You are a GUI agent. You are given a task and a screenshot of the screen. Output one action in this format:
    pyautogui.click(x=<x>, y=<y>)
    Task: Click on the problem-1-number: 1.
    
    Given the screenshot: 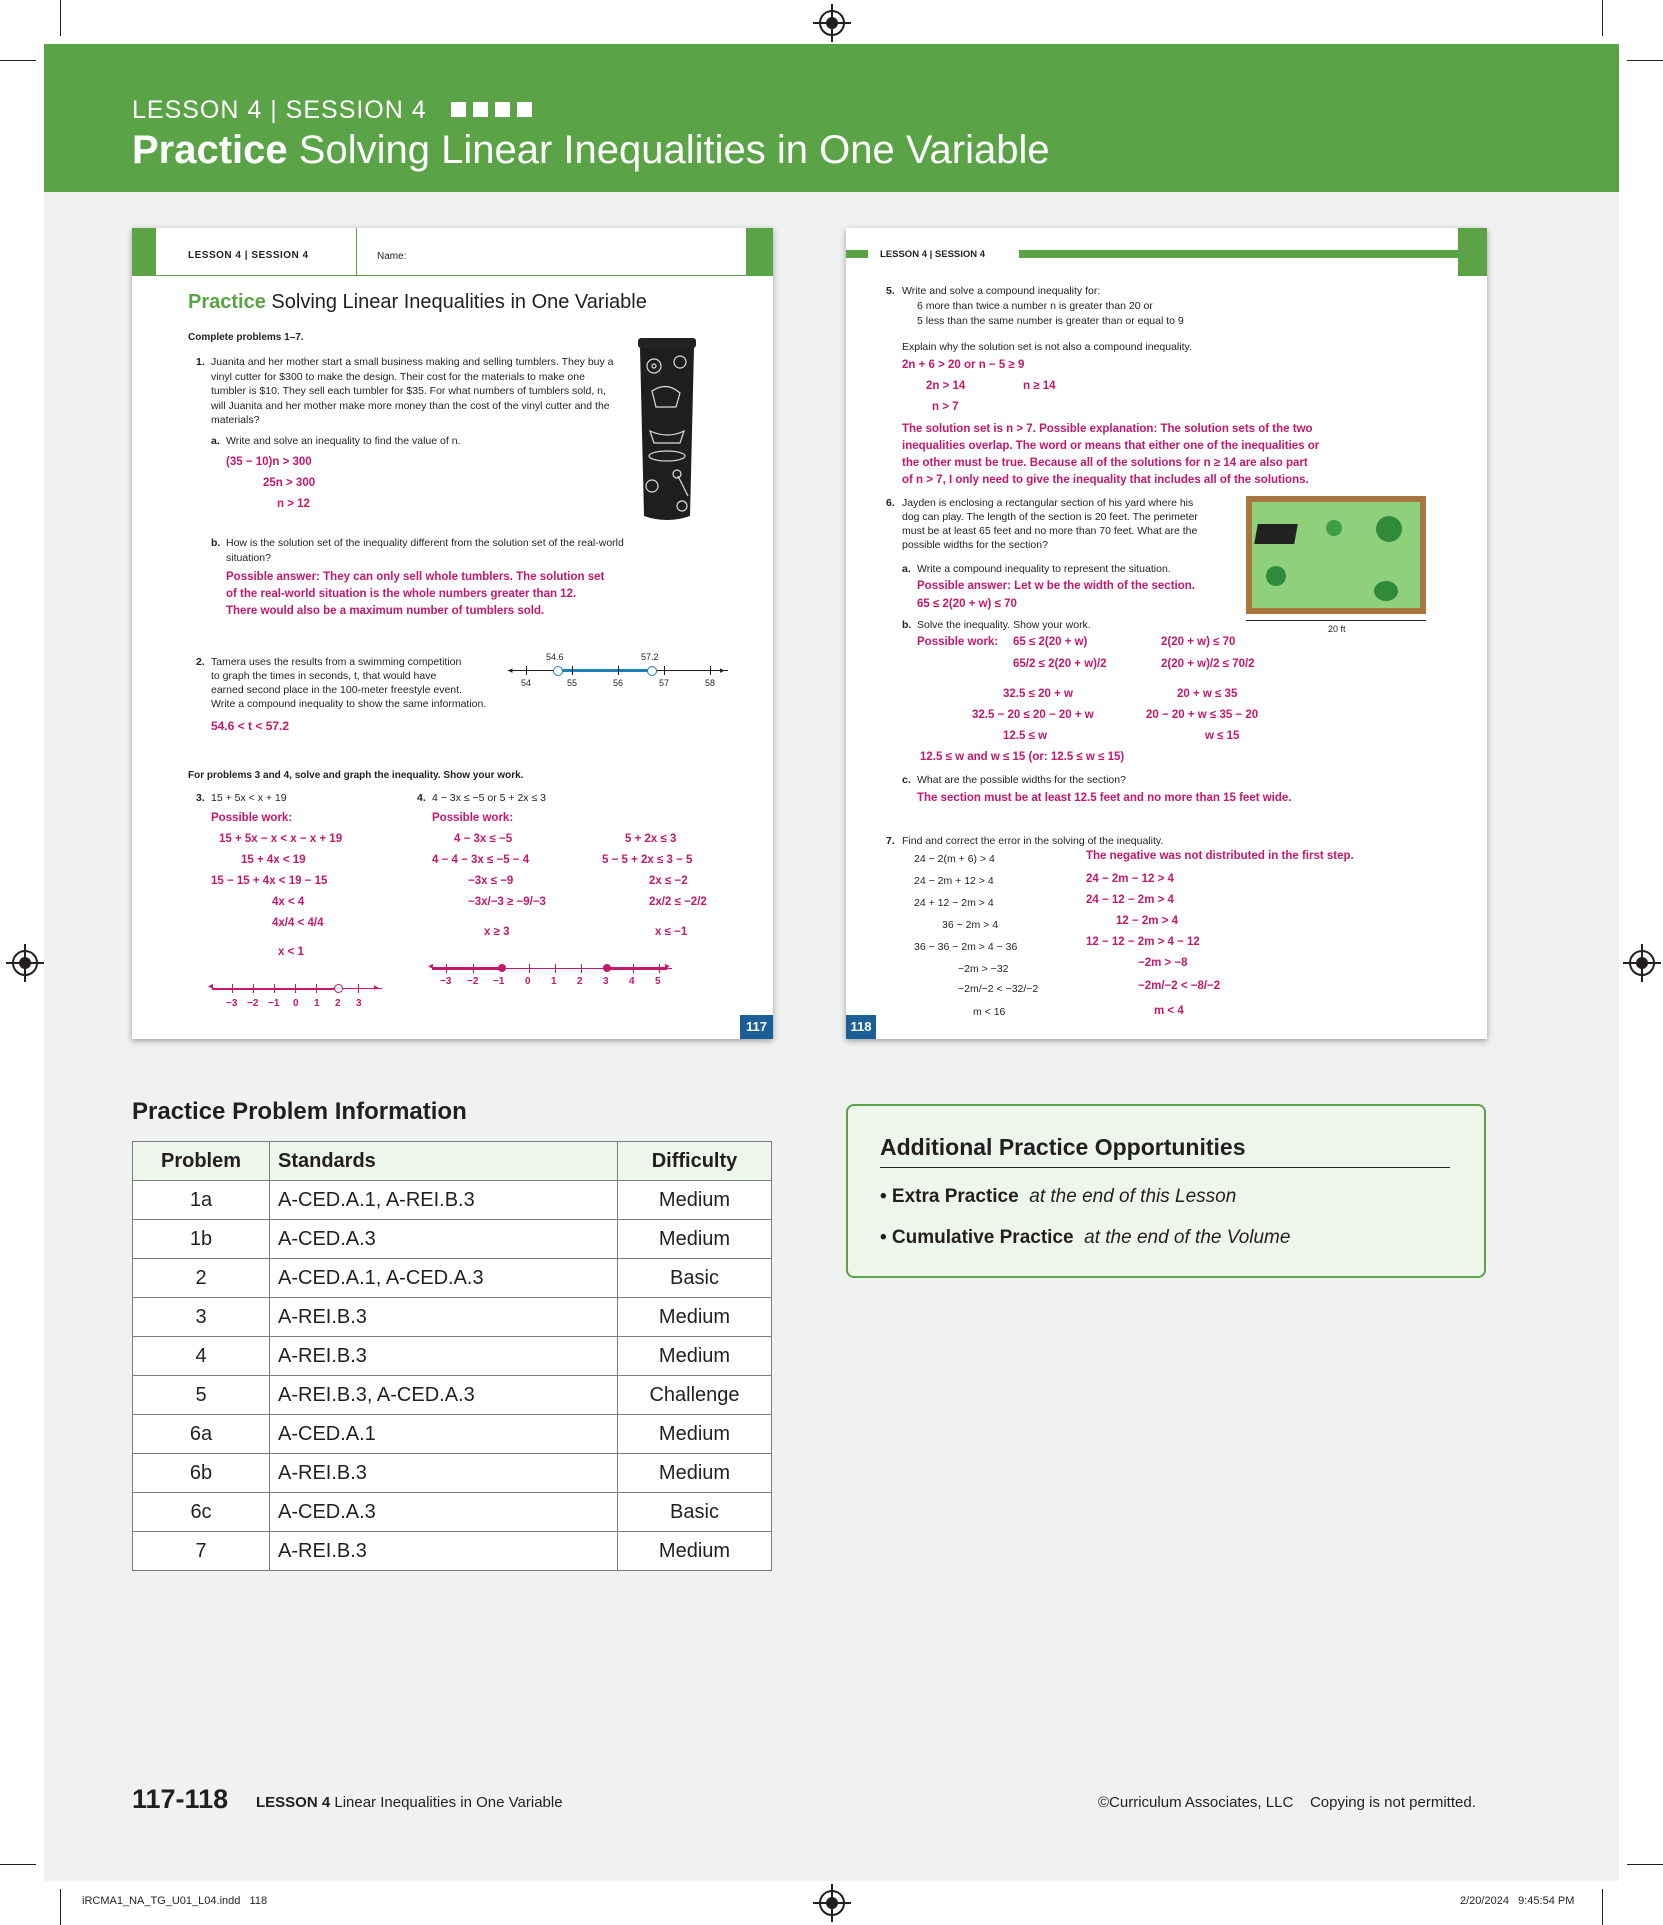 What is the action you would take?
    pyautogui.click(x=200, y=362)
    